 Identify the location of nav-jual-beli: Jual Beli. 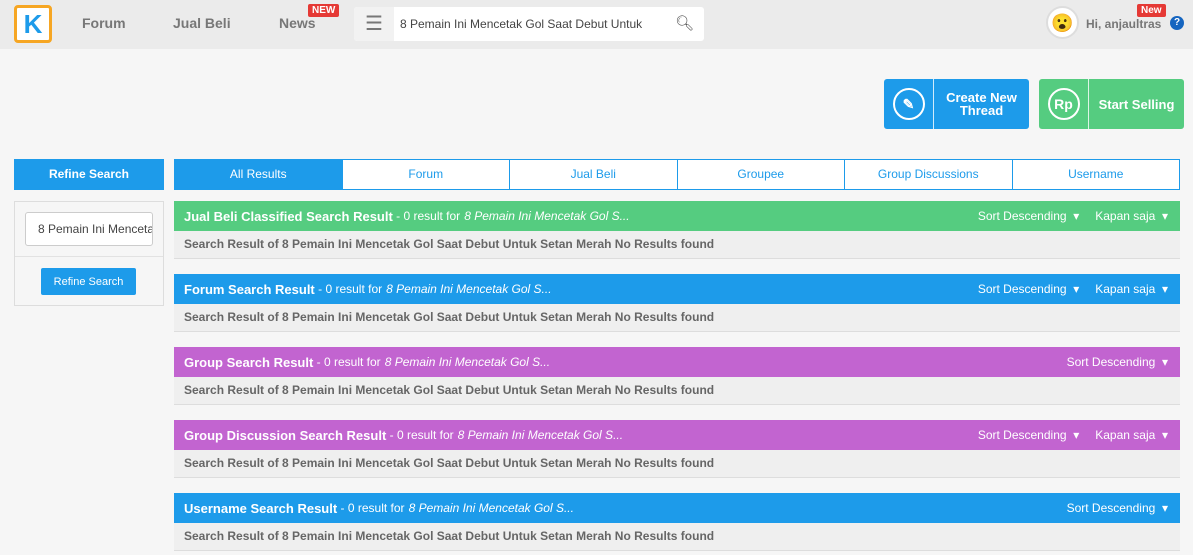
(202, 23).